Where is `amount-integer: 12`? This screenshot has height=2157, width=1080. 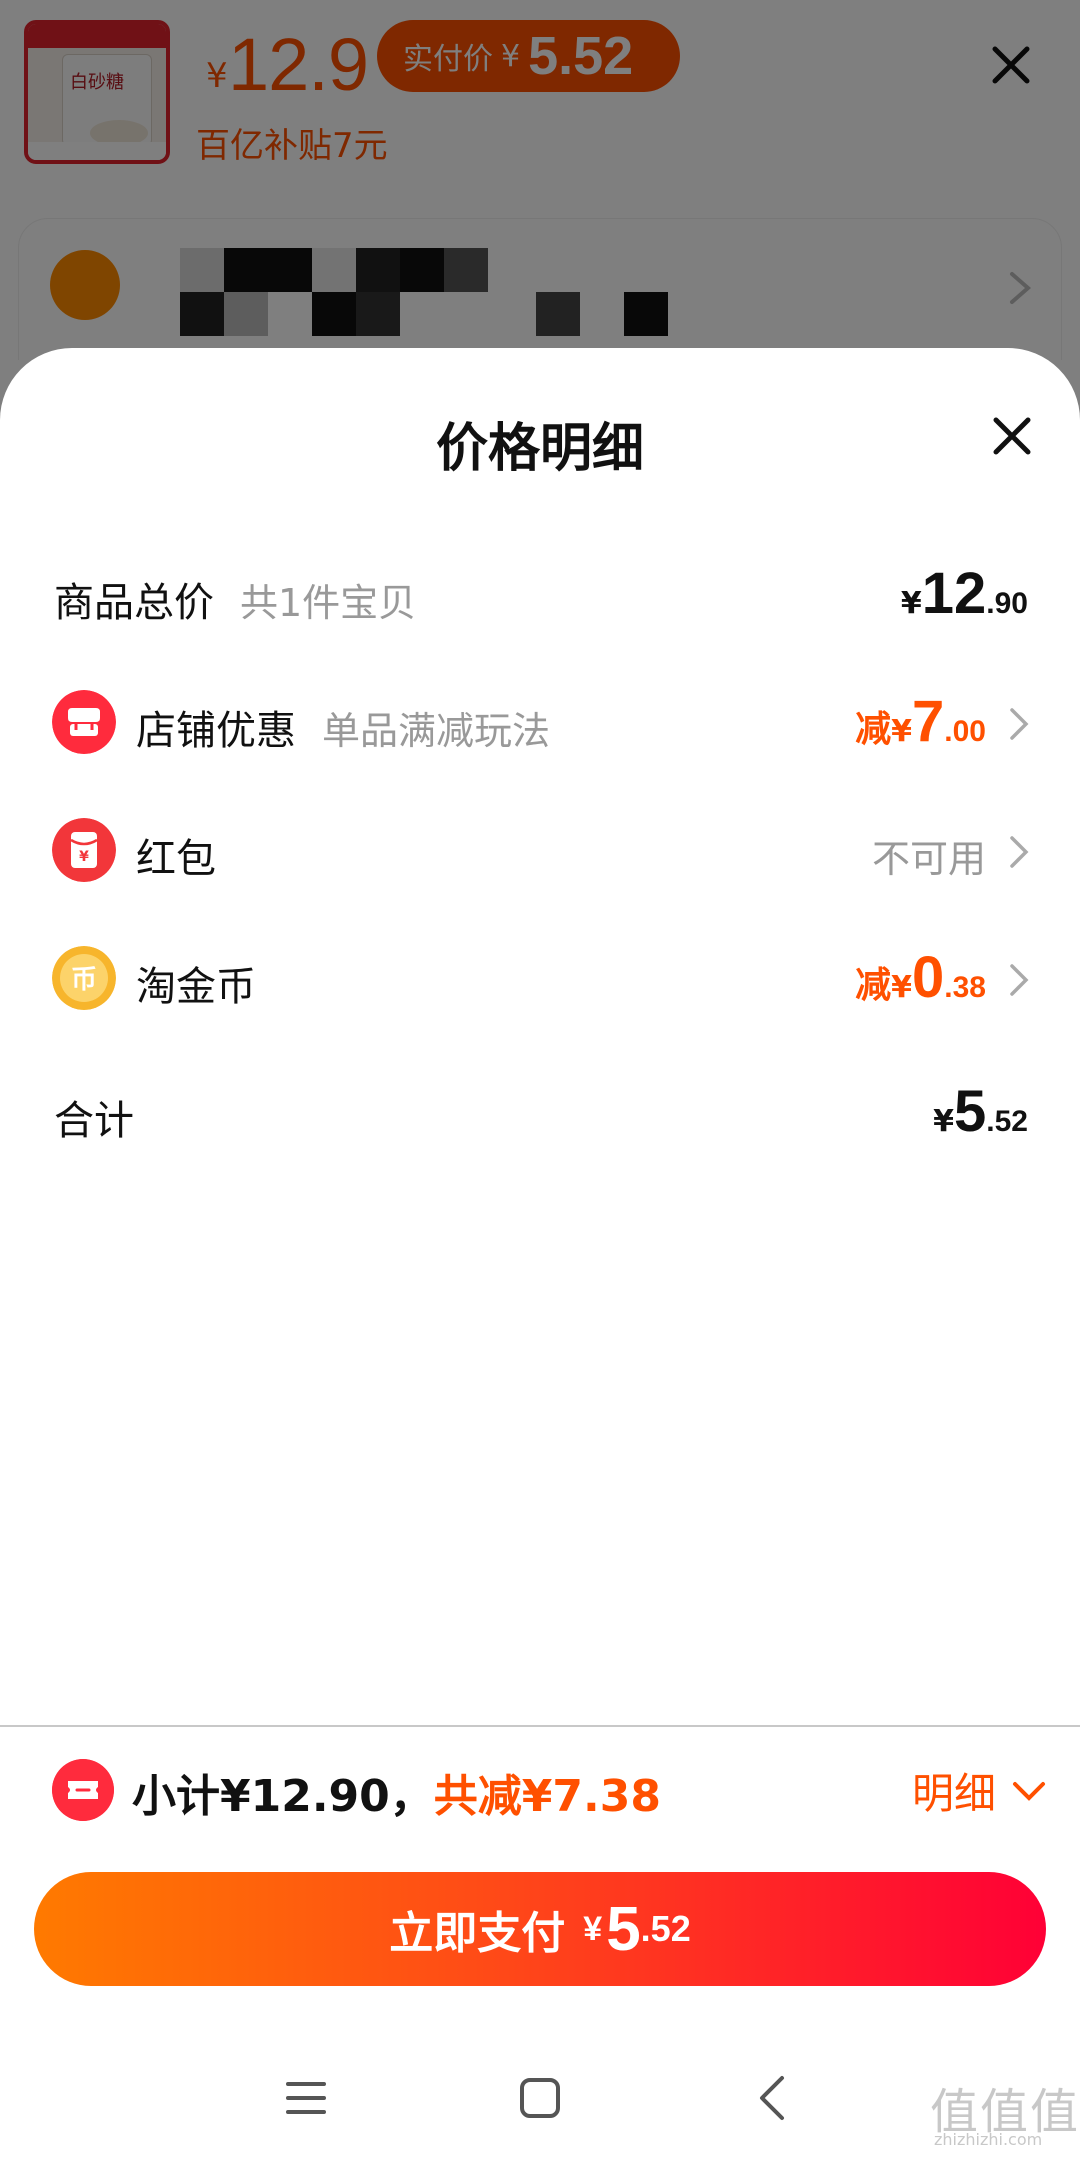
amount-integer: 12 is located at coordinates (954, 593).